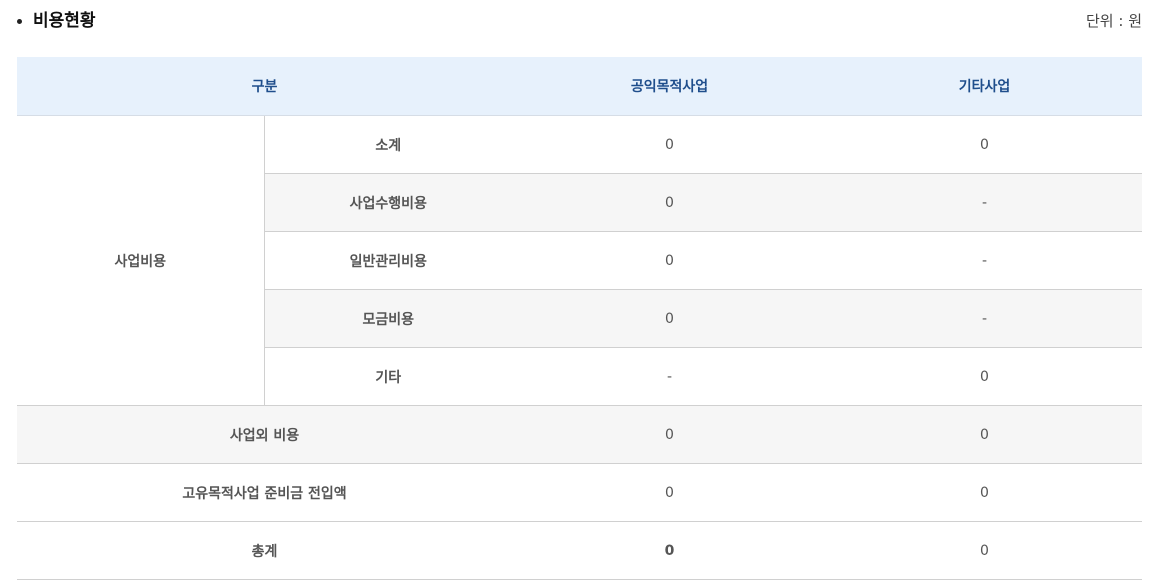 The image size is (1153, 588). What do you see at coordinates (670, 376) in the screenshot?
I see `cell-public-purpose: -` at bounding box center [670, 376].